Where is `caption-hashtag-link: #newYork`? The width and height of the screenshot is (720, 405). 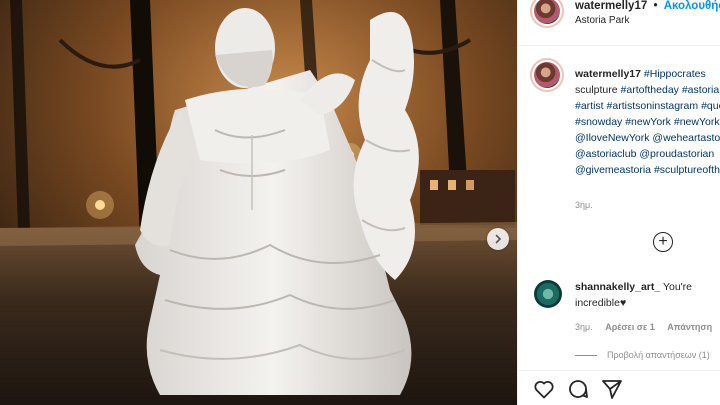
caption-hashtag-link: #newYork is located at coordinates (648, 122).